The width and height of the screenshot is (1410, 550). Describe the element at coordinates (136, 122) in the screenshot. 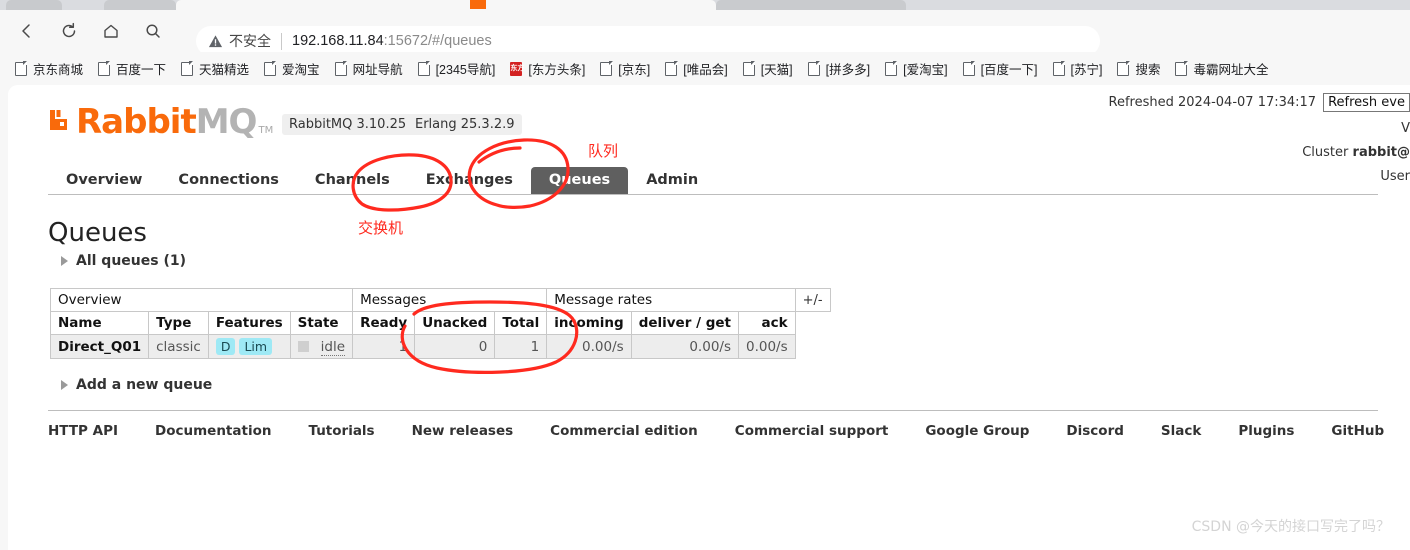

I see `logo-text-bold: Rabbit` at that location.